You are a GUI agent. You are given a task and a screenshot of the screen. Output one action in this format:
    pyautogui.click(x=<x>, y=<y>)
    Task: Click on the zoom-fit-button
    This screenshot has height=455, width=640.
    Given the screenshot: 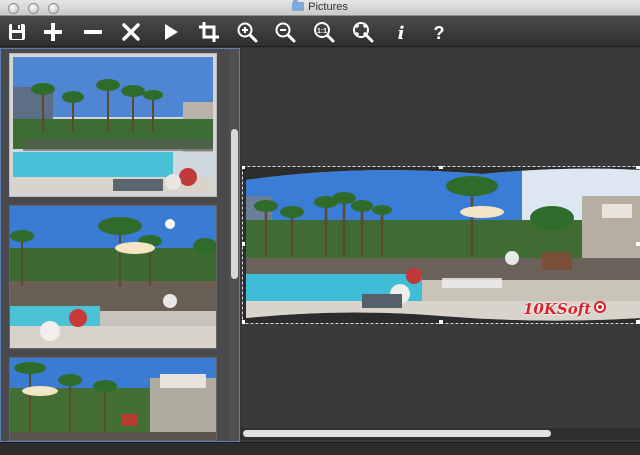 What is the action you would take?
    pyautogui.click(x=363, y=32)
    